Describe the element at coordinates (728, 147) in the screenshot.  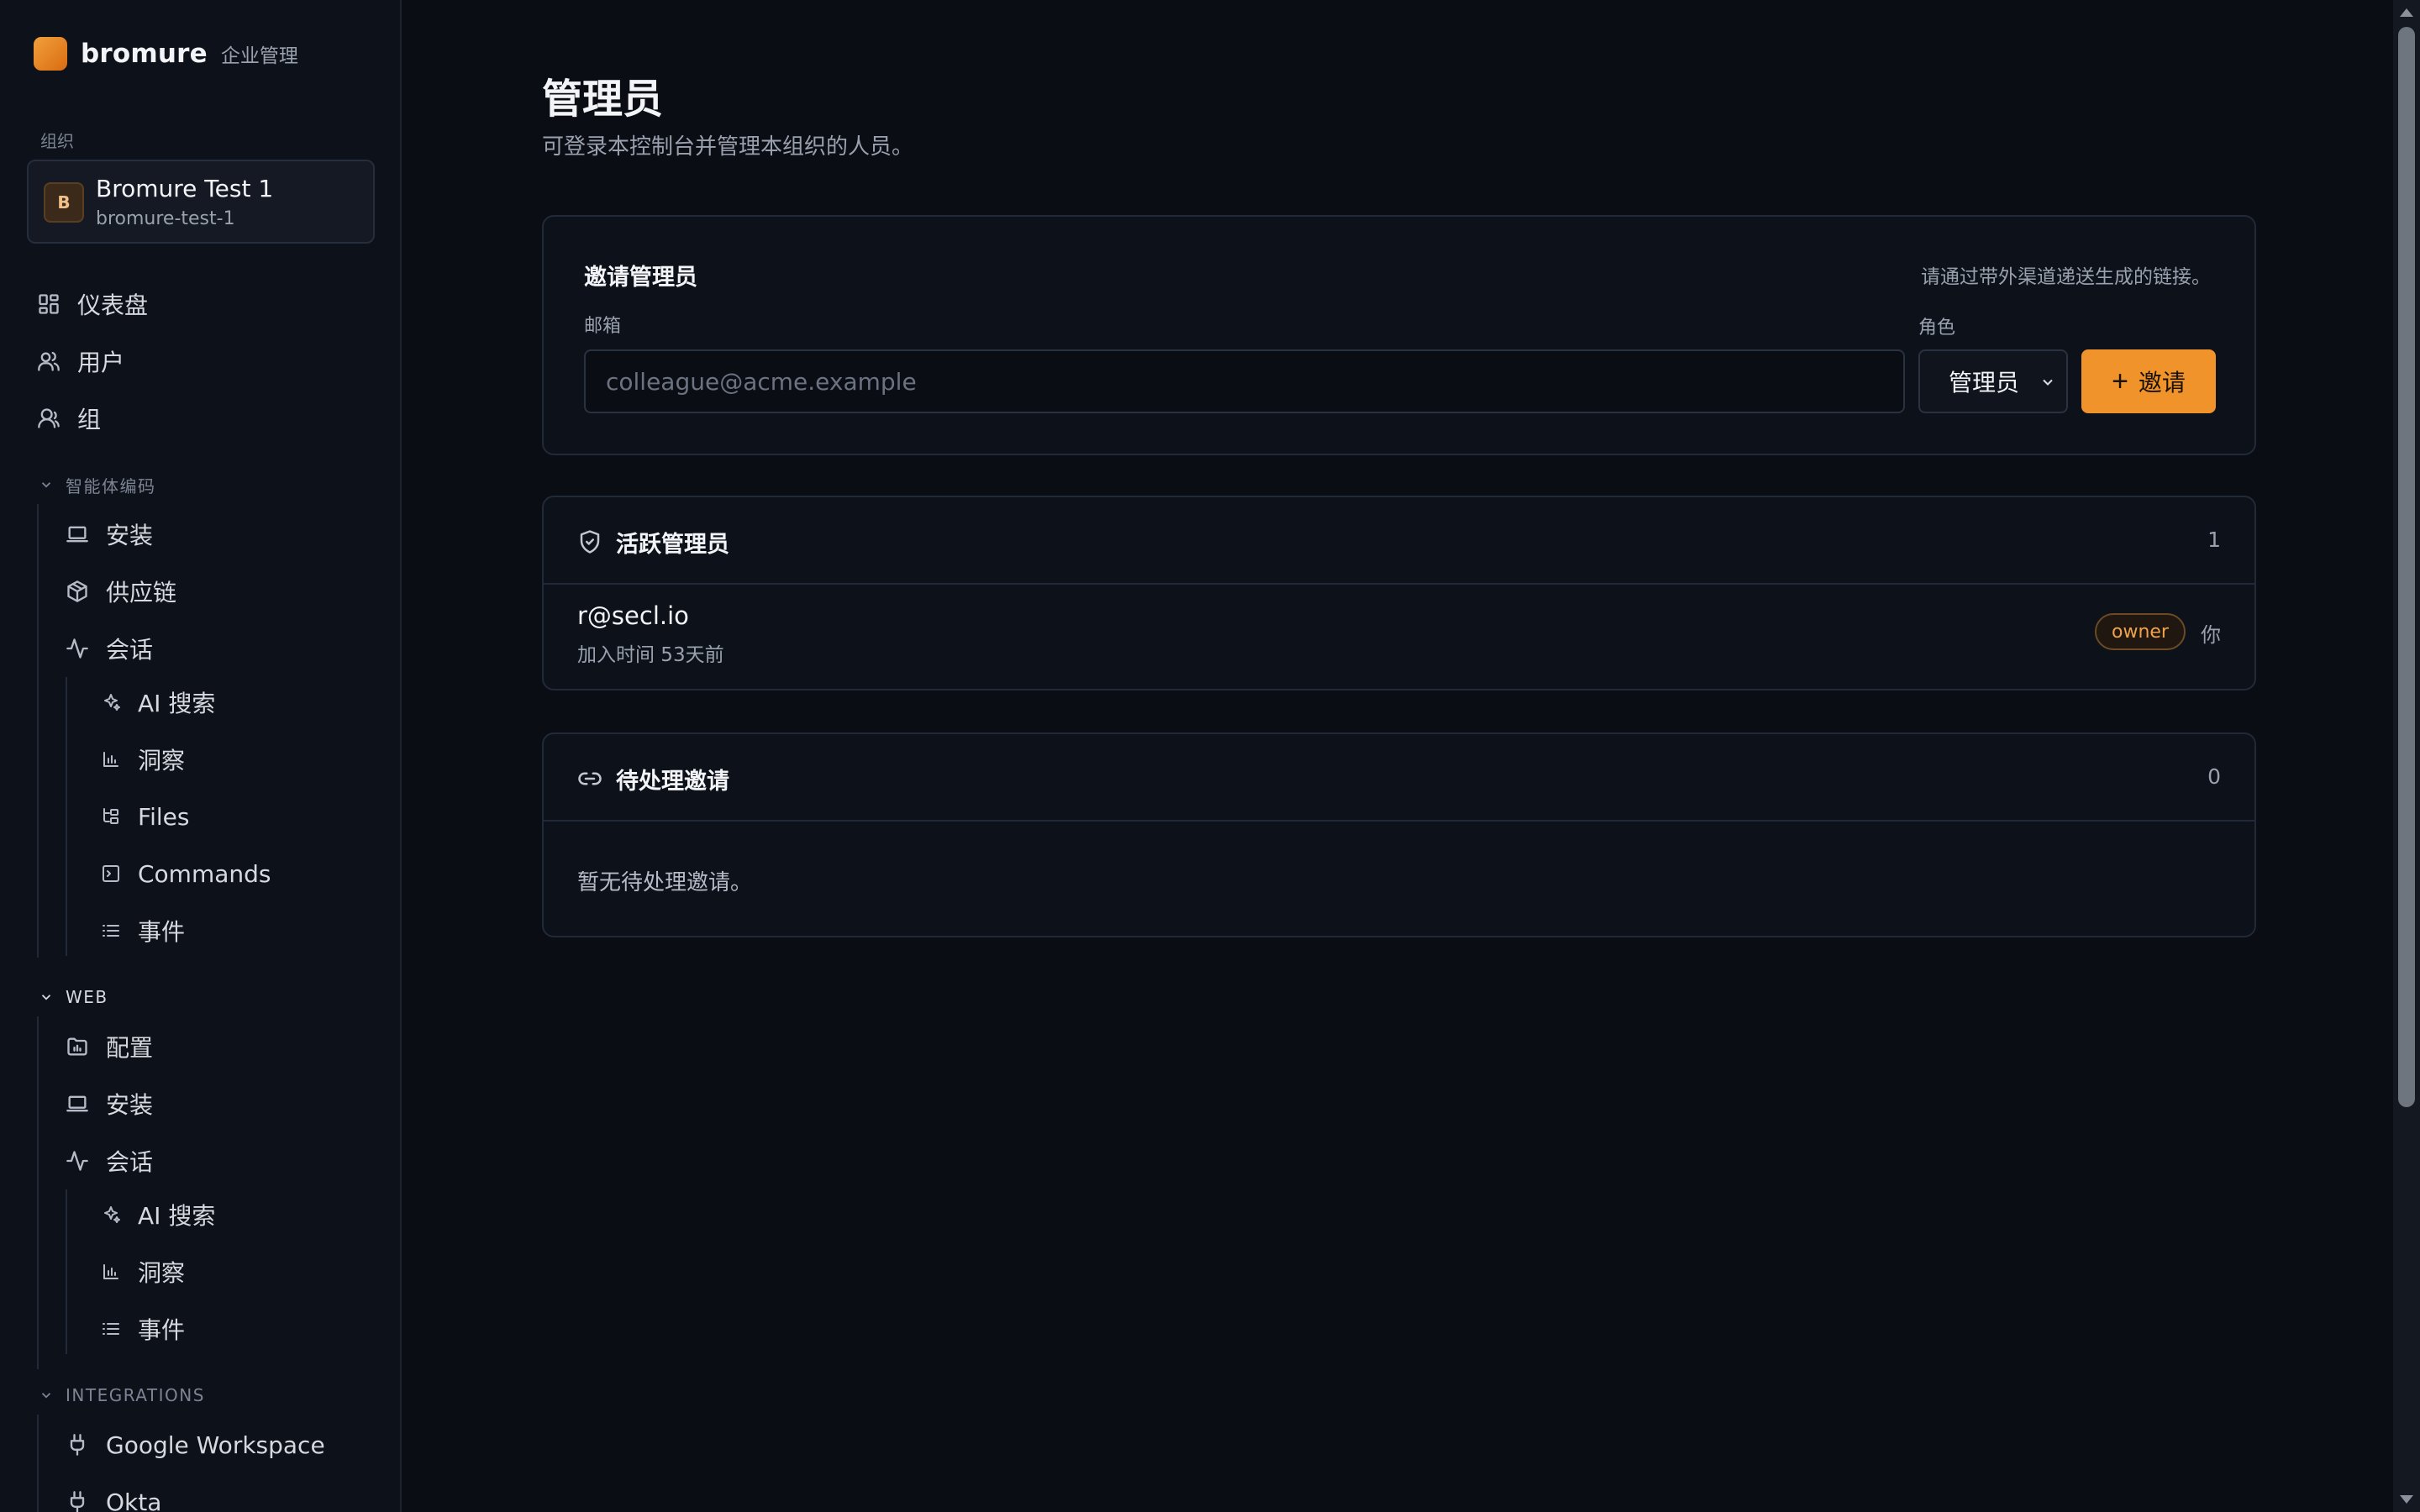
I see `page-subtitle: 可登录本控制台并管理本组织的人员。` at that location.